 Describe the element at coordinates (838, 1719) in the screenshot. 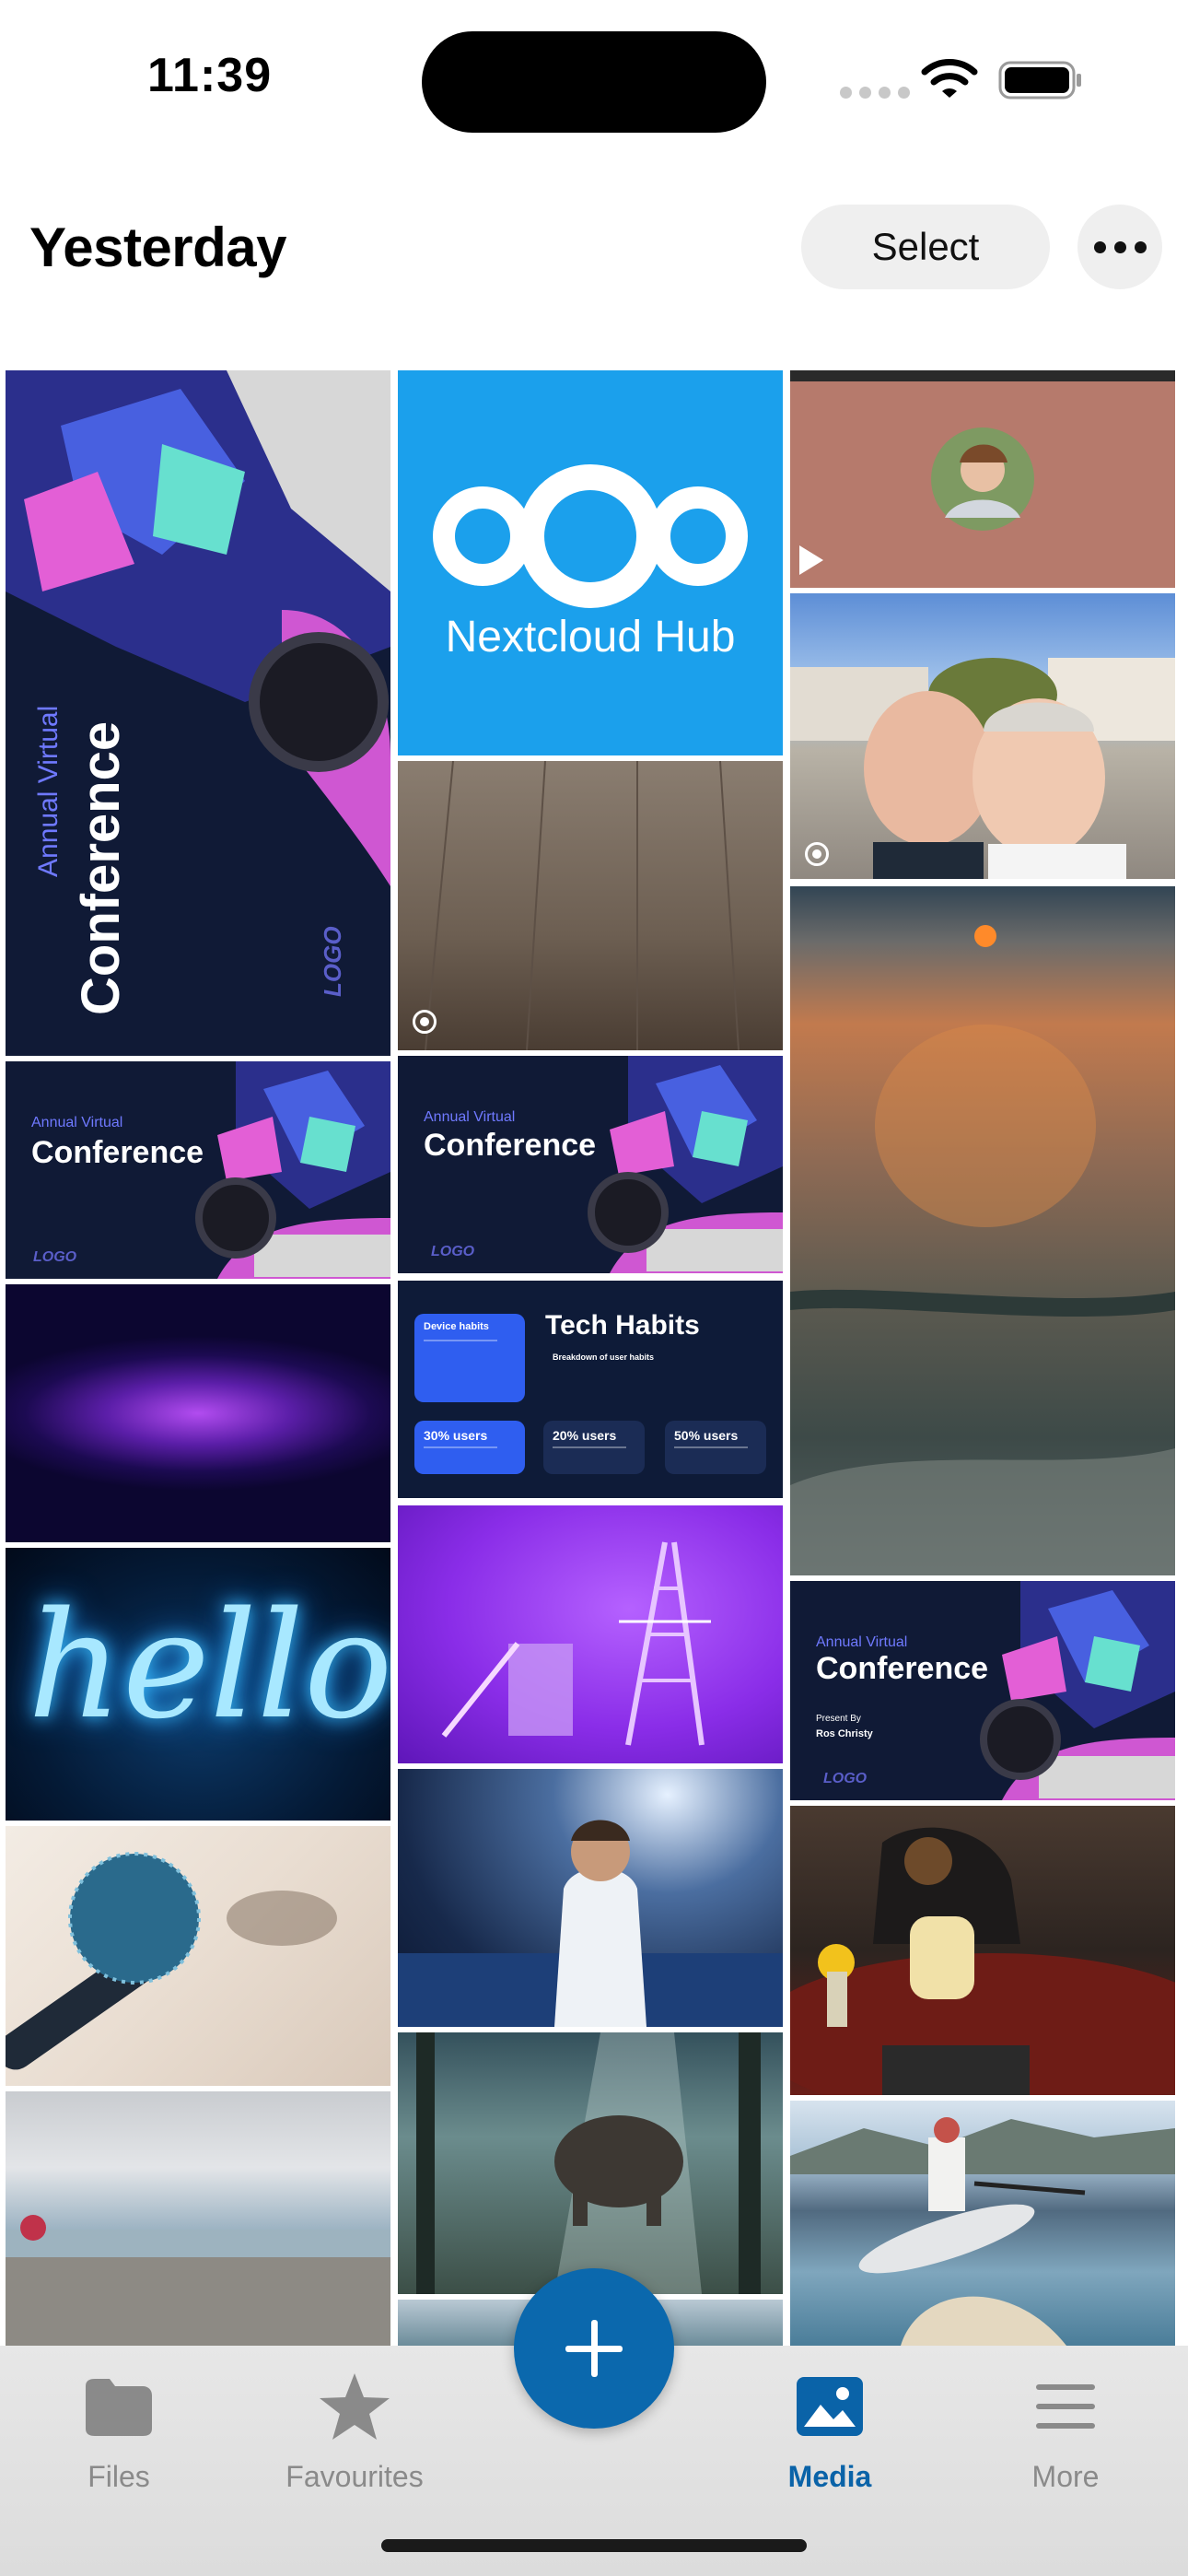

I see `presenter-label: Present By` at that location.